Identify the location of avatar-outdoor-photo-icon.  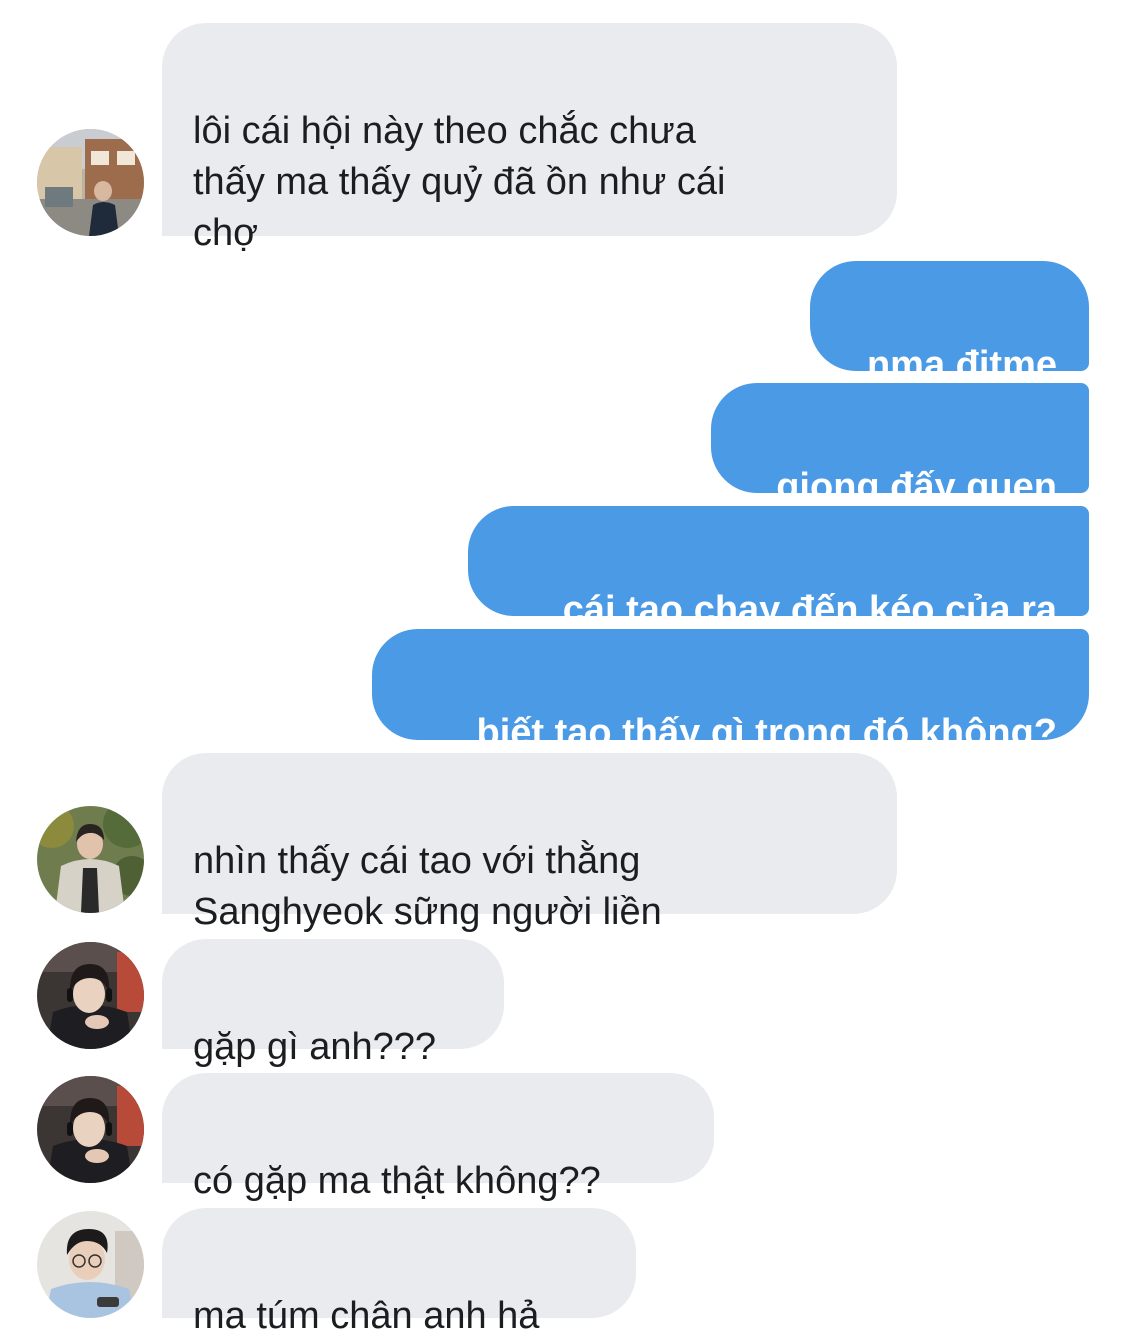
(90, 859).